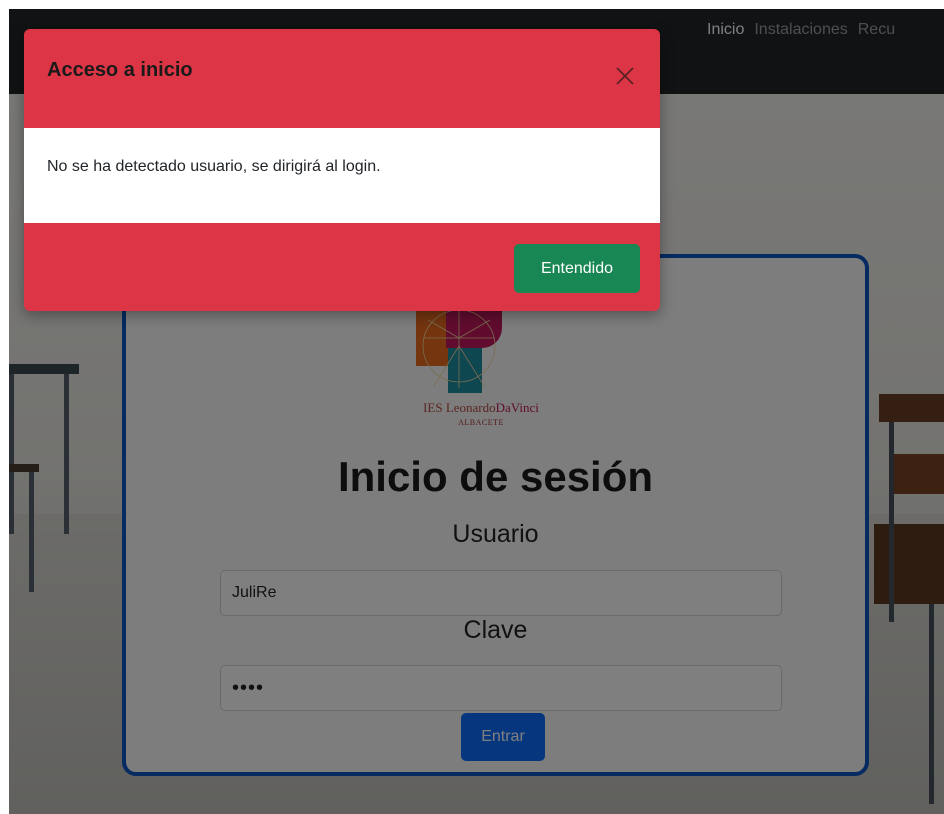  Describe the element at coordinates (120, 70) in the screenshot. I see `modal-title: Acceso a inicio` at that location.